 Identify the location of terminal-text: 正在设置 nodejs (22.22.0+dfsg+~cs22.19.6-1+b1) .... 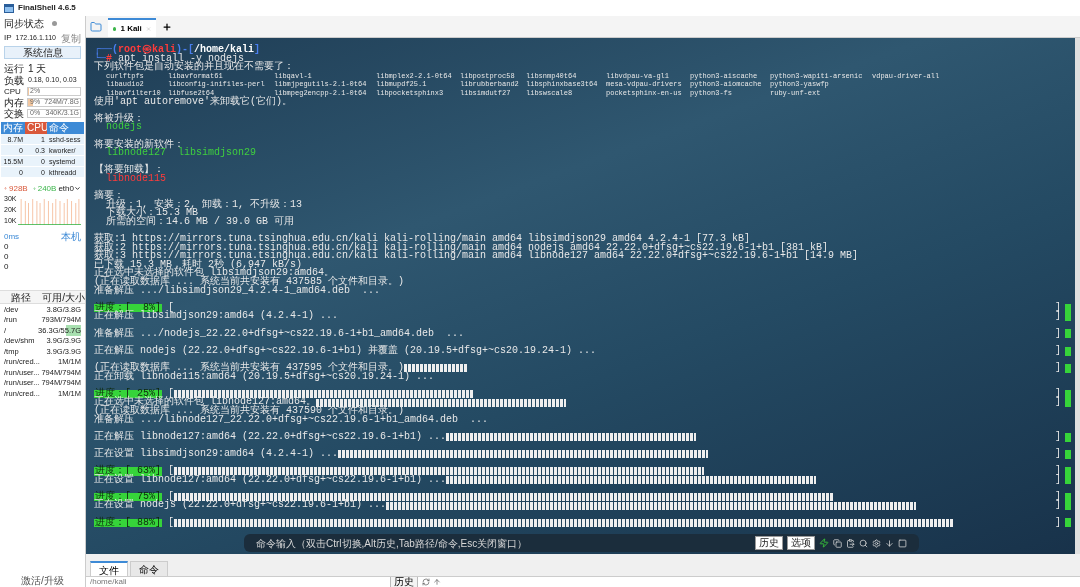
(240, 506).